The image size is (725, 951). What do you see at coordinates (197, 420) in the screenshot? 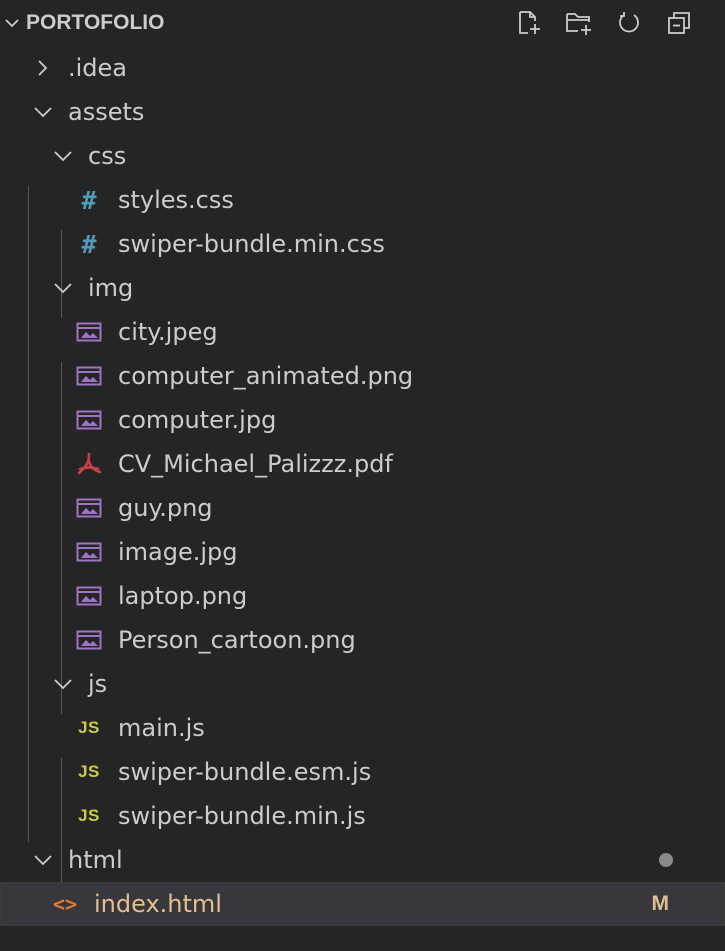
I see `file-label: computer.jpg` at bounding box center [197, 420].